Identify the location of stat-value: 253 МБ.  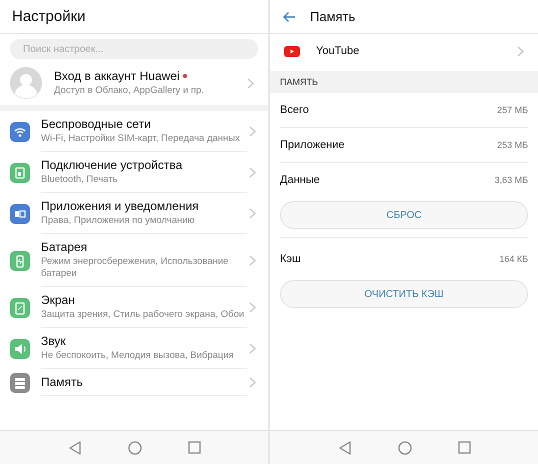
(512, 145).